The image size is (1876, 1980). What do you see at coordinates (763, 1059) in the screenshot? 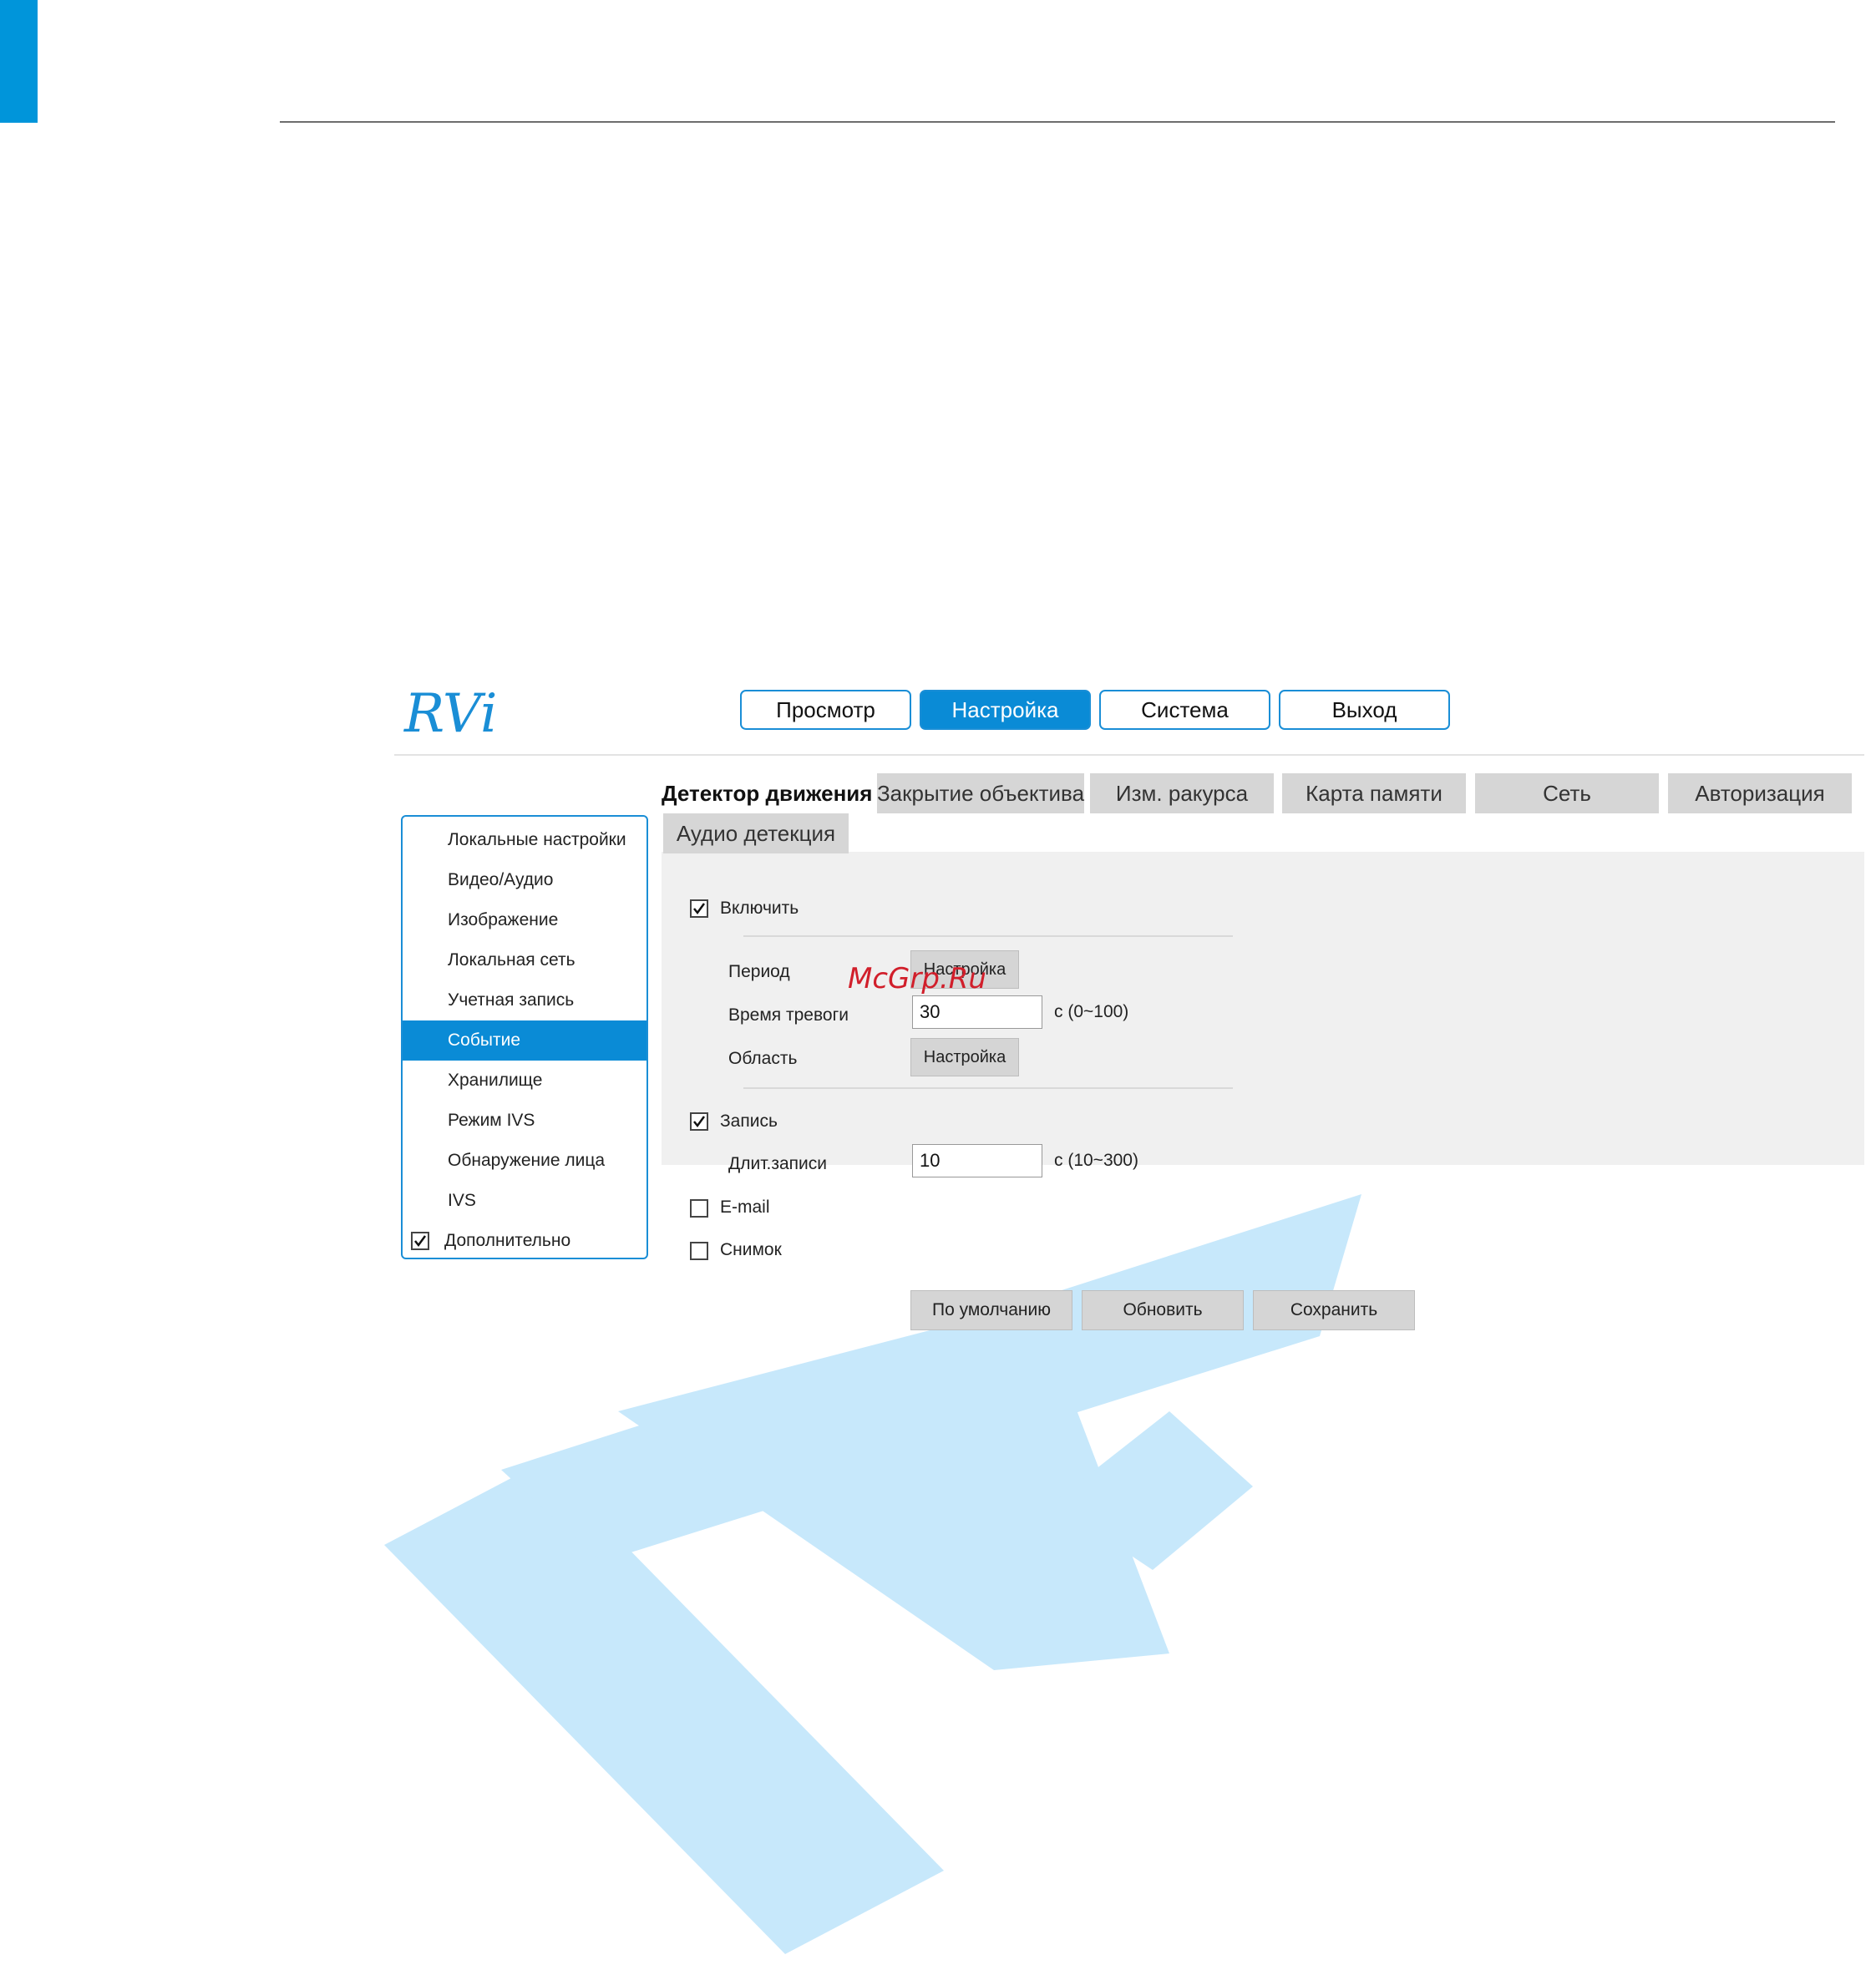
I see `area-label: Область` at bounding box center [763, 1059].